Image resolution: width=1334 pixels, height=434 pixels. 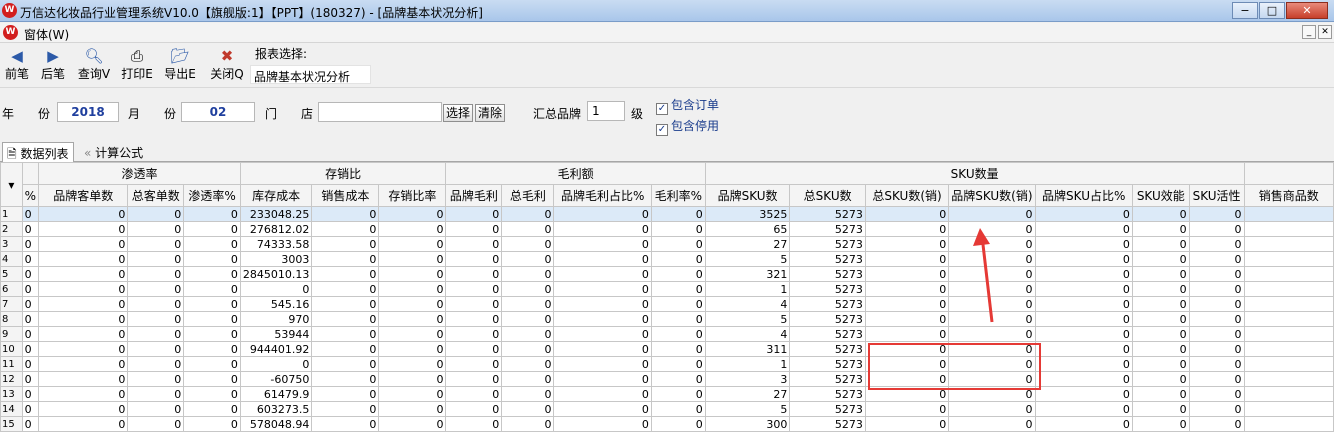 I want to click on tab-formula: « 计算公式, so click(x=113, y=152).